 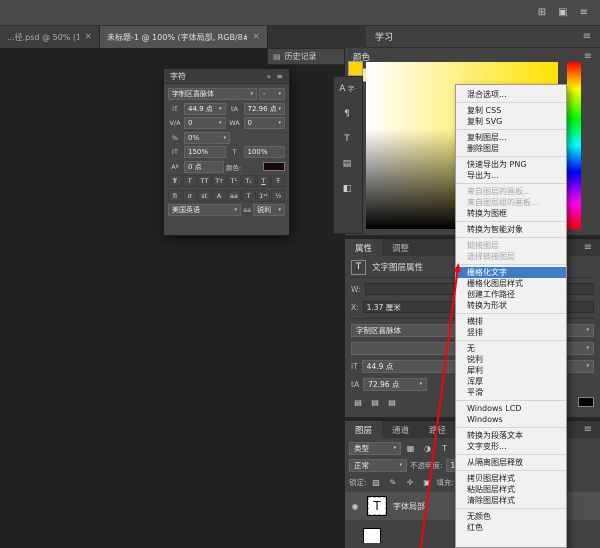 I want to click on tab-layers: 图层, so click(x=364, y=429).